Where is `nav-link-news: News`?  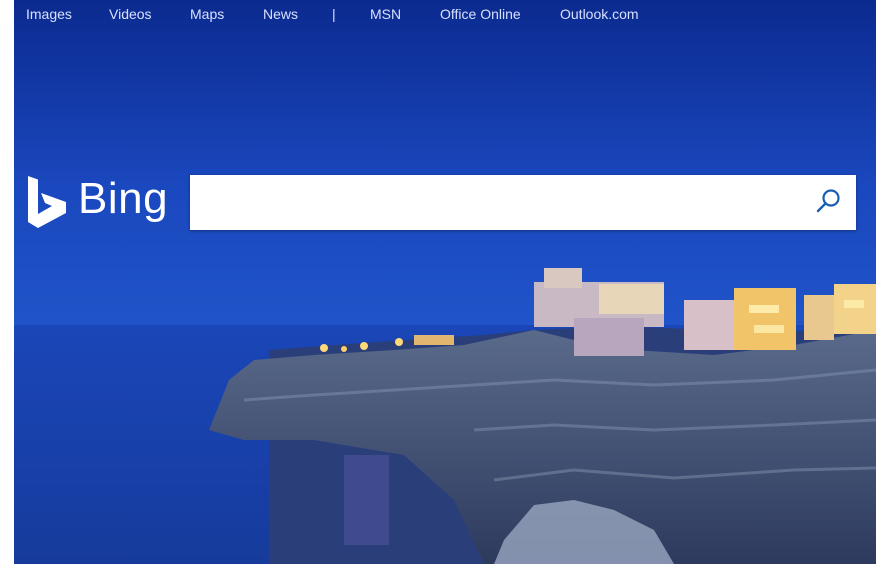
nav-link-news: News is located at coordinates (280, 14).